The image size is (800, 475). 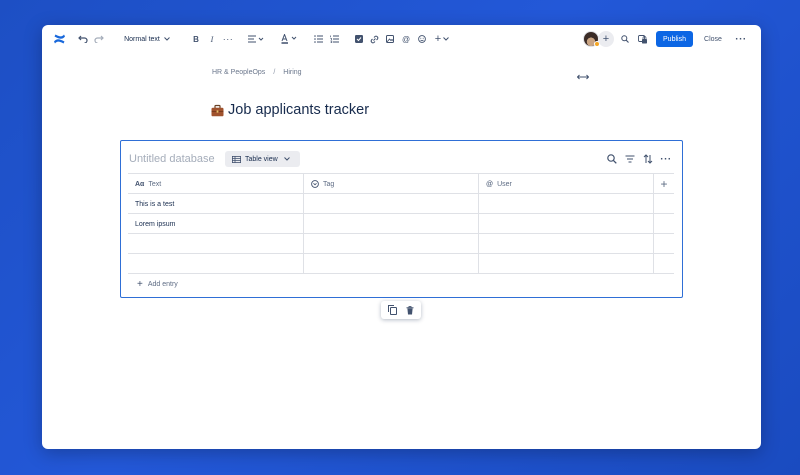 I want to click on text-color-icon, so click(x=288, y=39).